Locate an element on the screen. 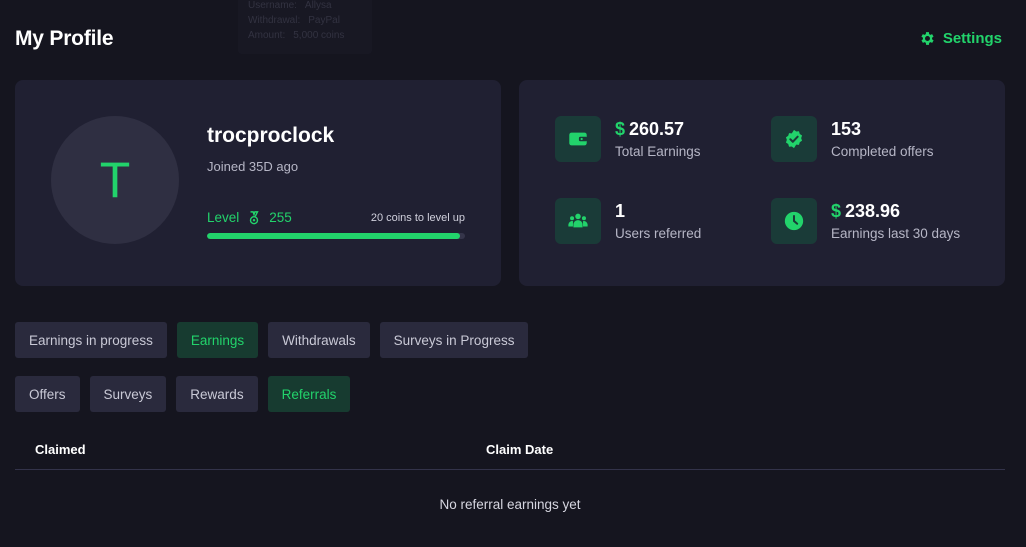  stat-label: Completed offers is located at coordinates (882, 151).